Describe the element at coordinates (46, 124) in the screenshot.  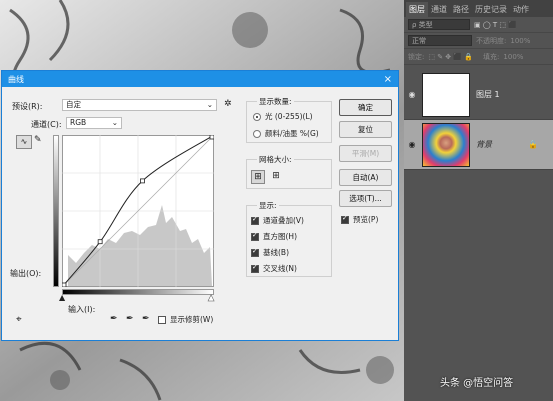
I see `channel-label: 通道(C):` at that location.